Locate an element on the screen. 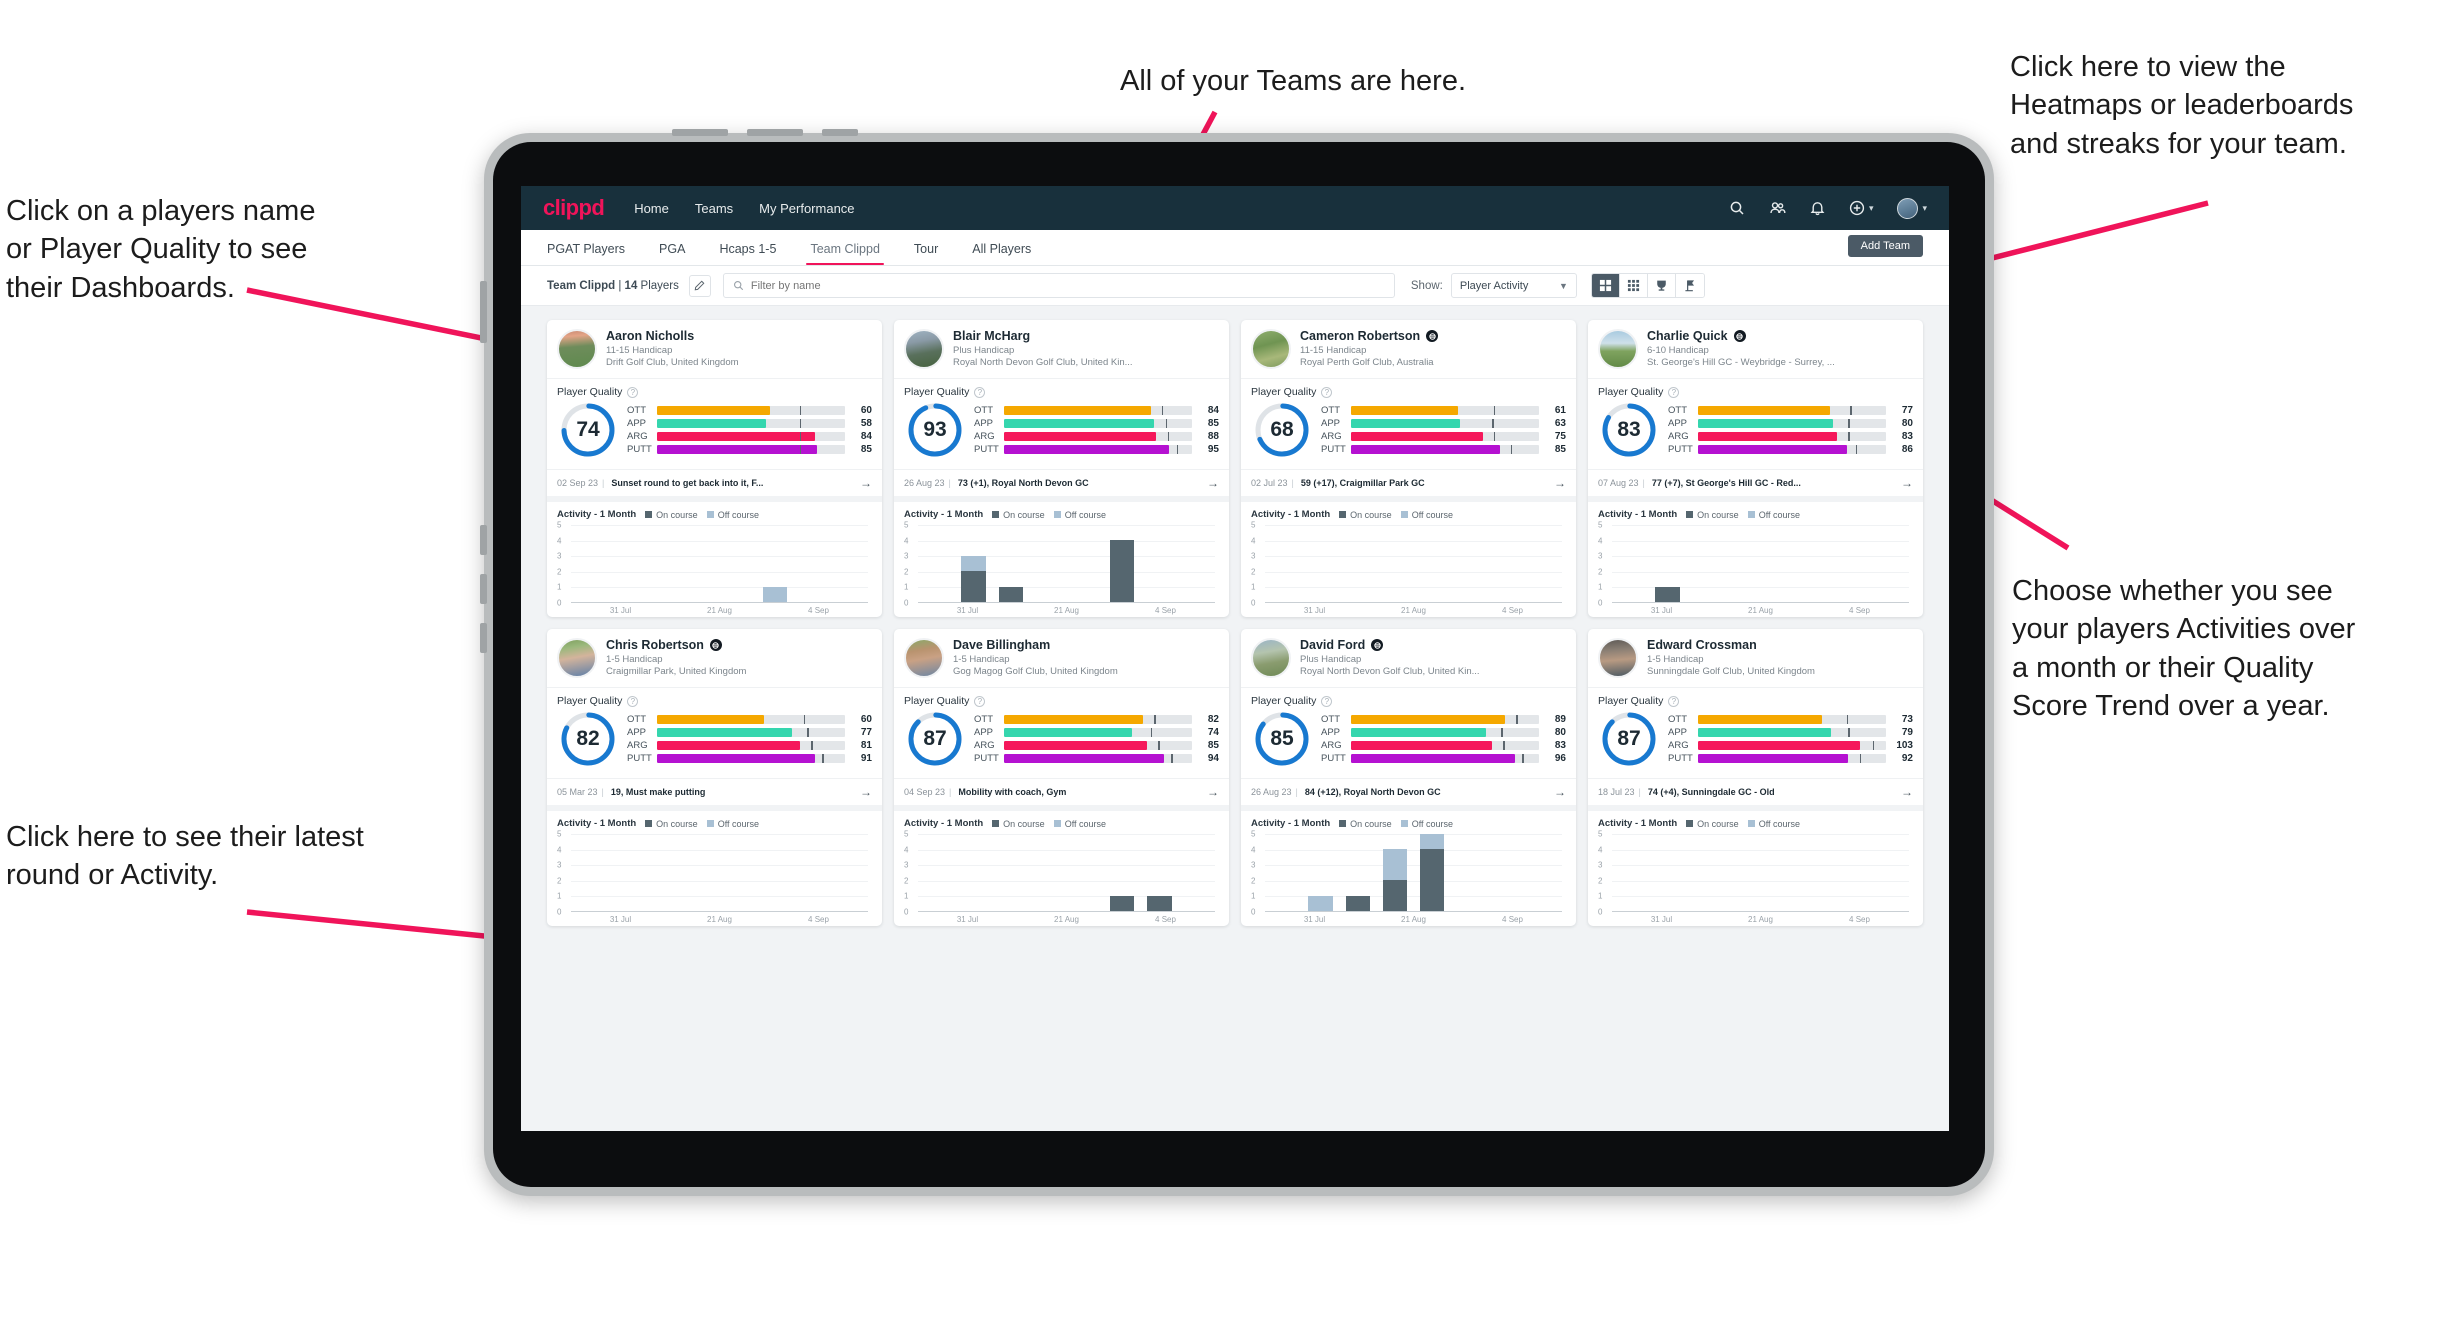 The height and width of the screenshot is (1319, 2452). search-icon is located at coordinates (1737, 208).